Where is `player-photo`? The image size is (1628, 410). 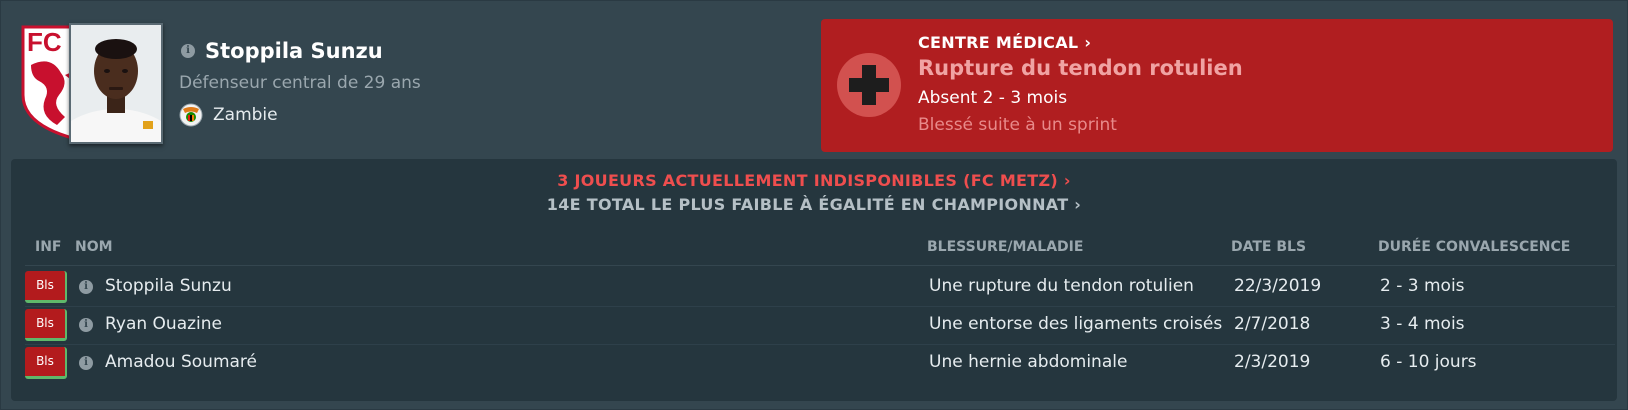
player-photo is located at coordinates (116, 83).